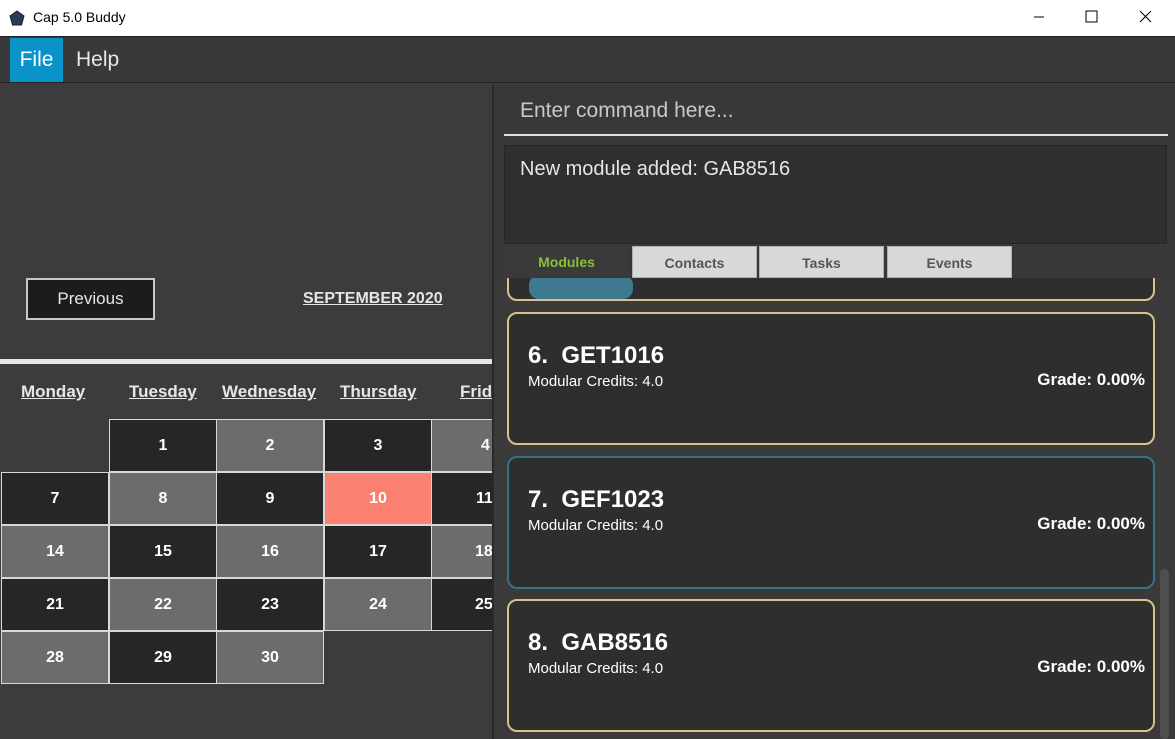  I want to click on calendar-day-11: 11, so click(462, 498).